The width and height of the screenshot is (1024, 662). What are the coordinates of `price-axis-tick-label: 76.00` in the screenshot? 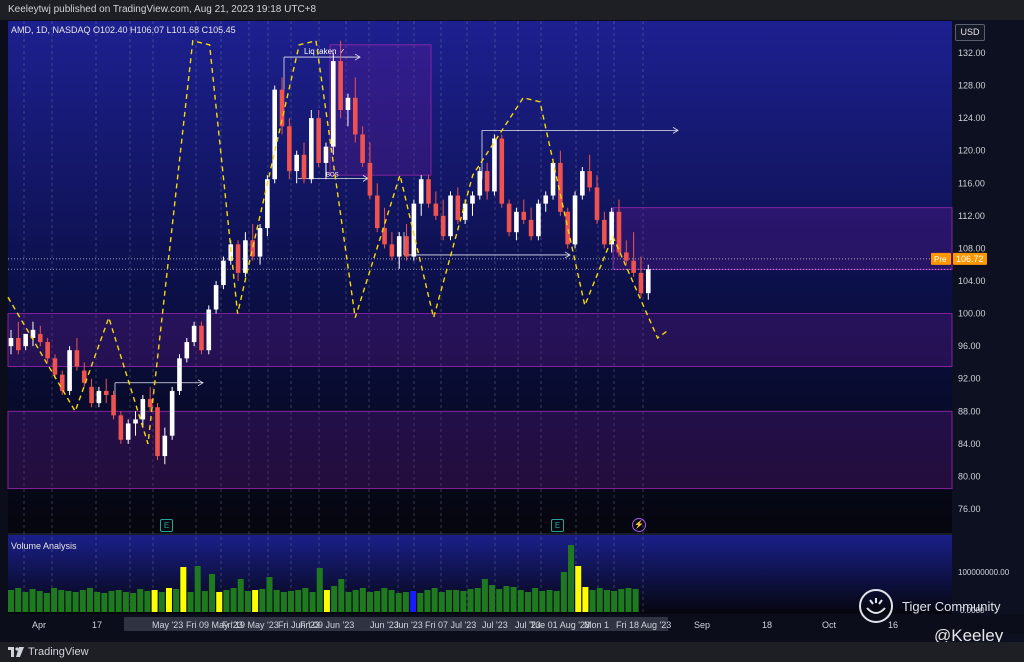 It's located at (969, 509).